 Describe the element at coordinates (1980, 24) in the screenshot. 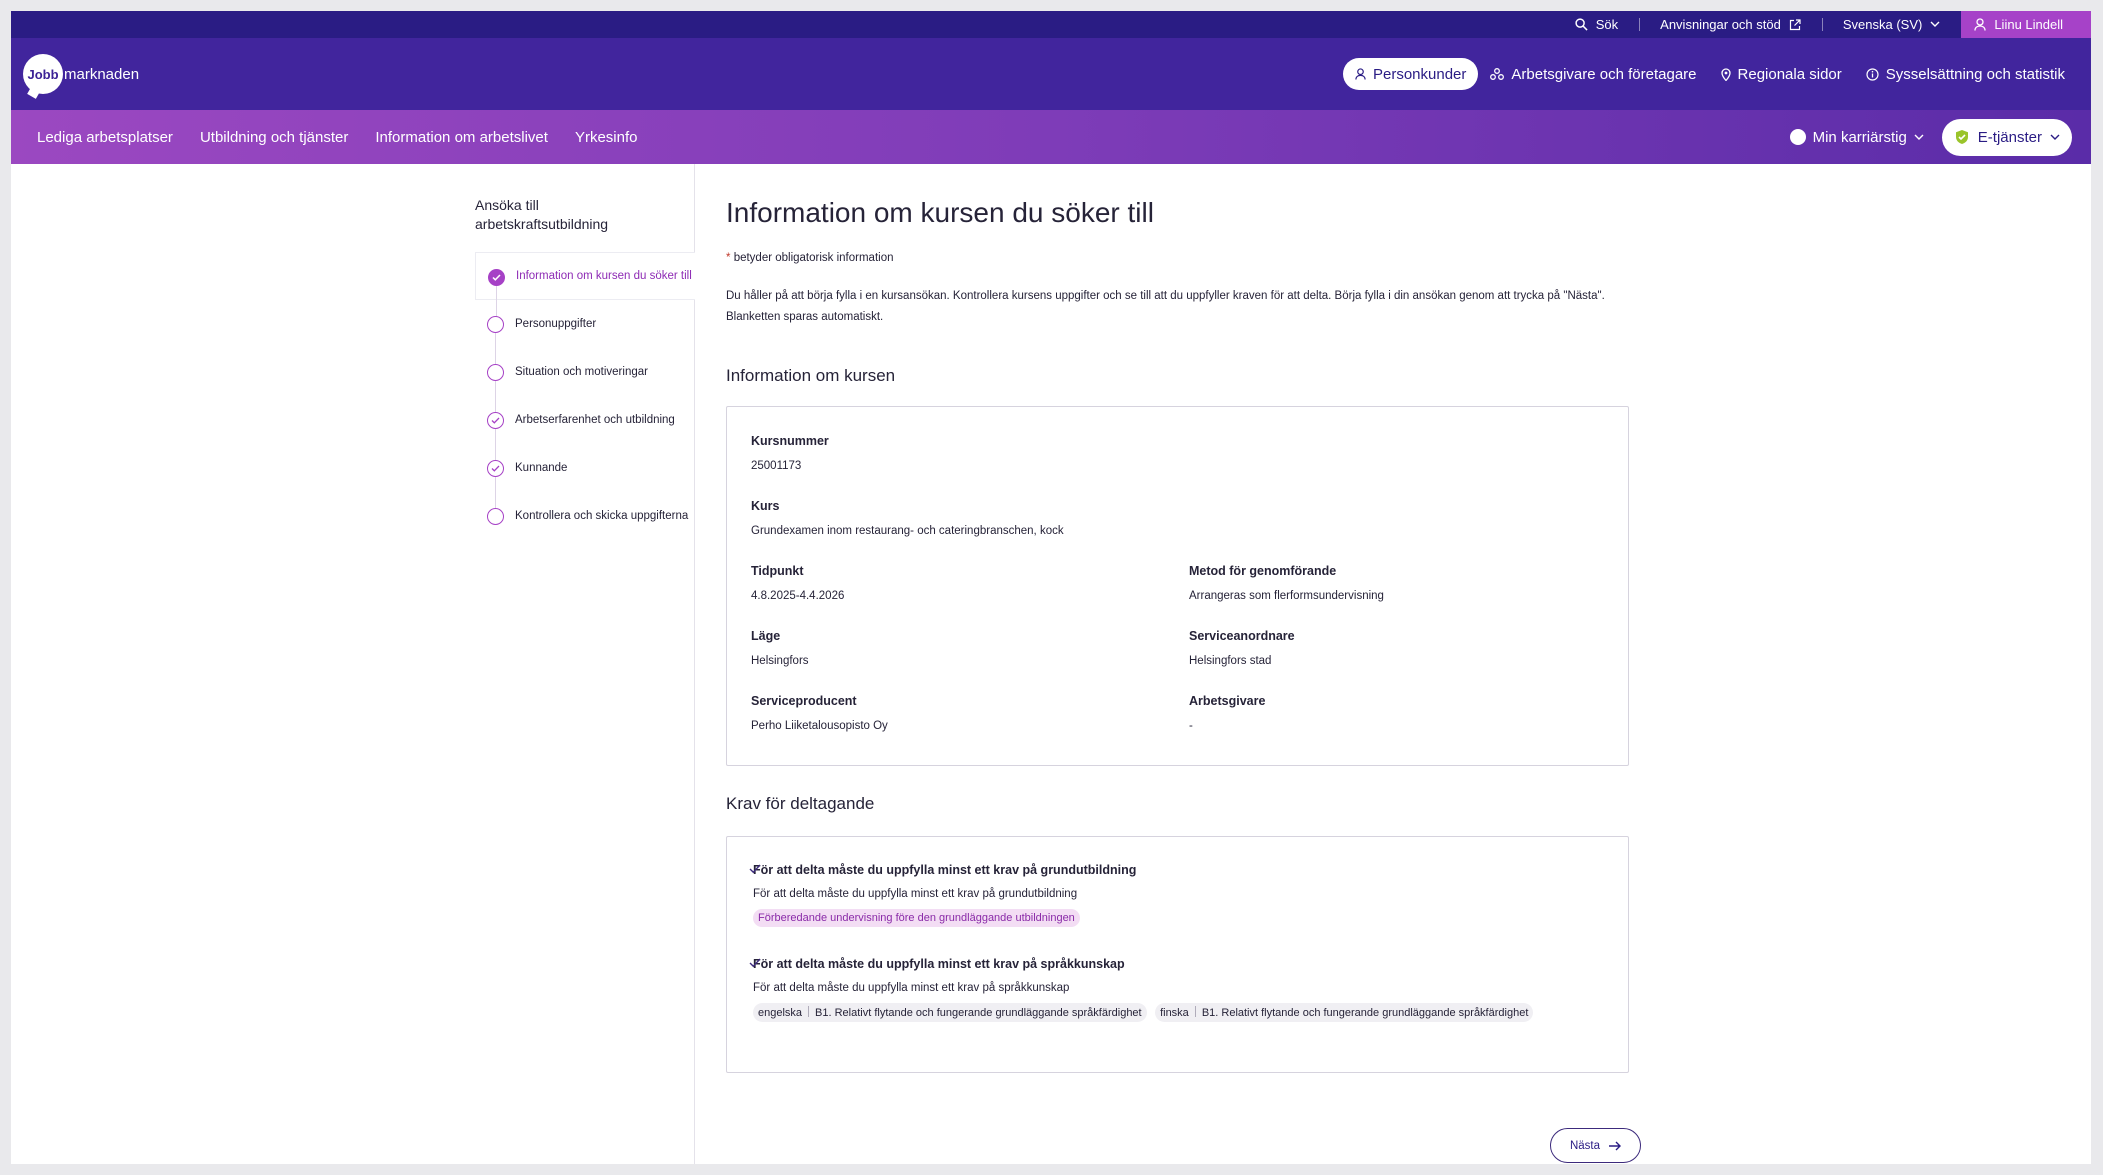

I see `user-icon` at that location.